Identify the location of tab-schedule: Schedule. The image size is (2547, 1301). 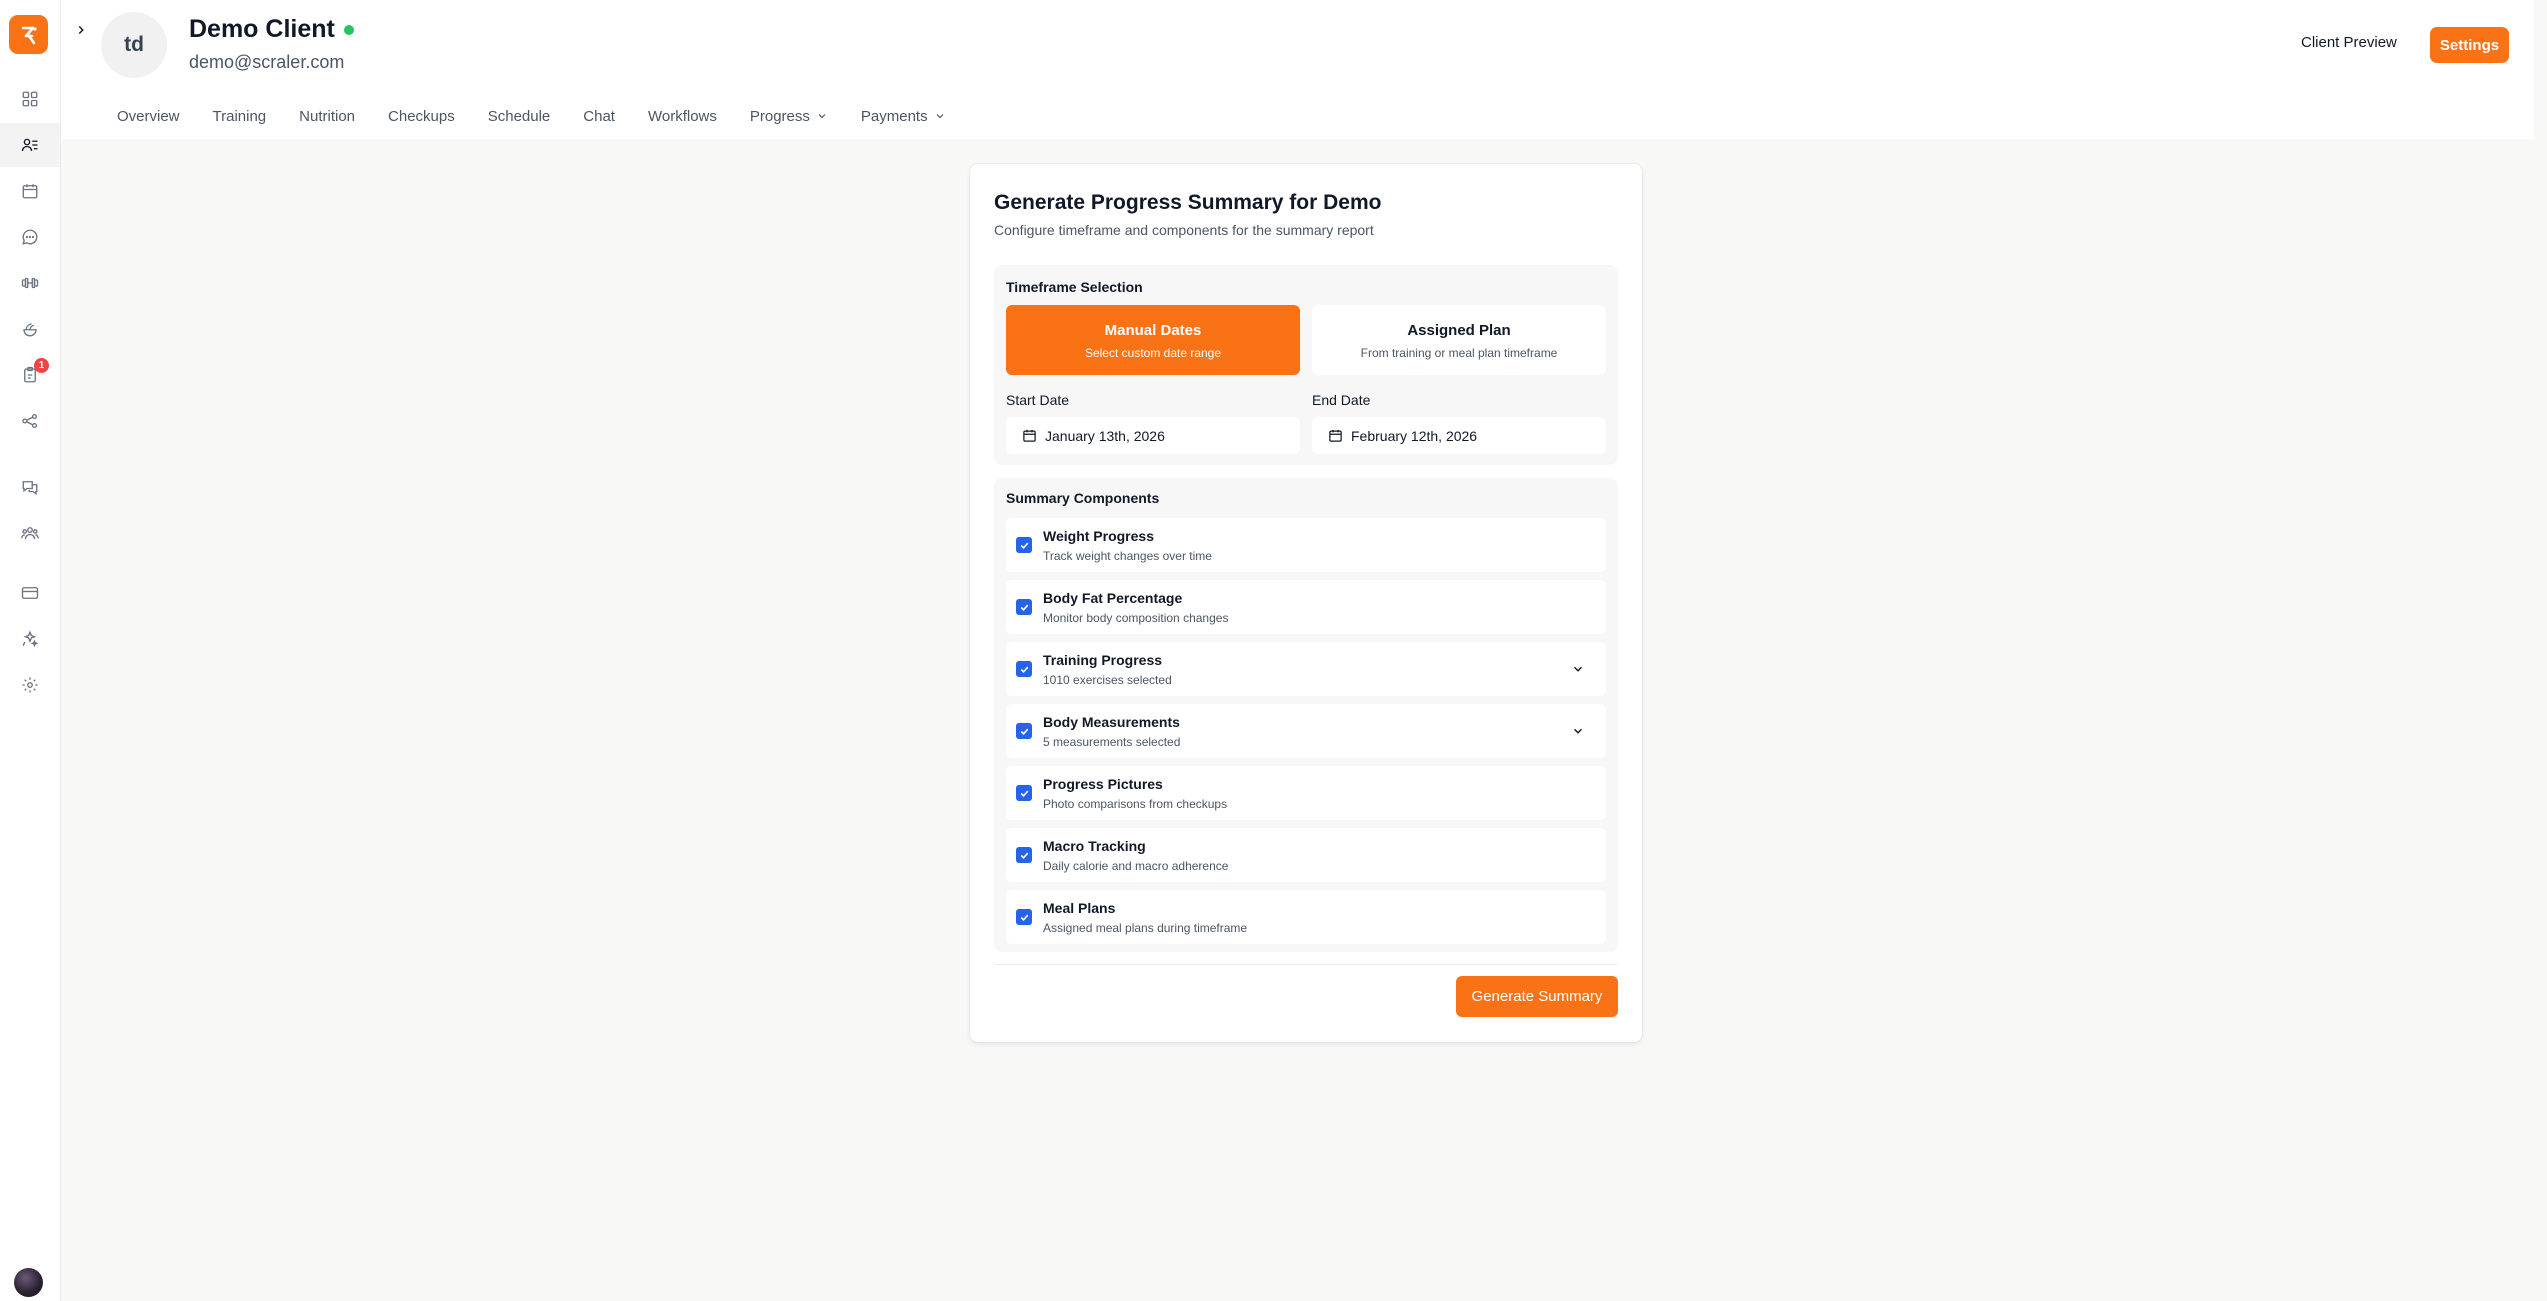
(519, 116).